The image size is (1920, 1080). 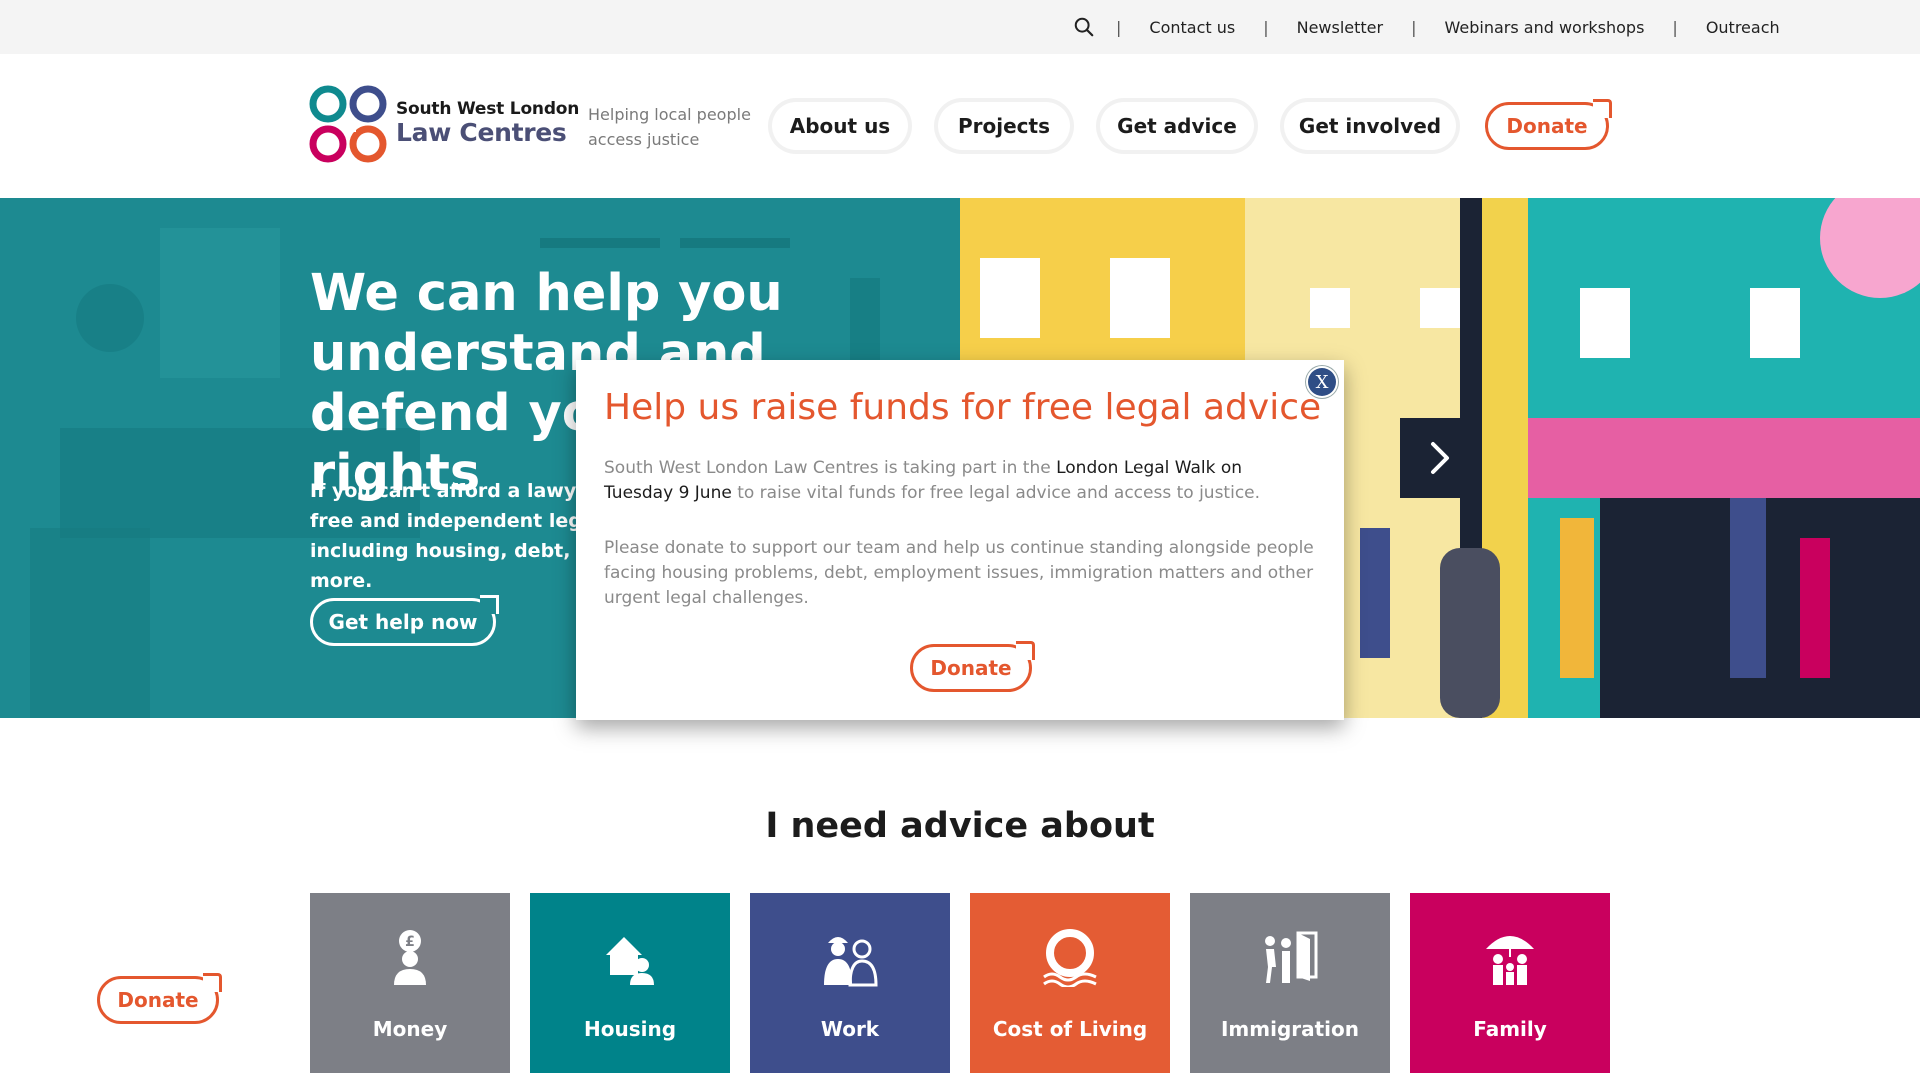 I want to click on lifebuoy-icon, so click(x=1070, y=958).